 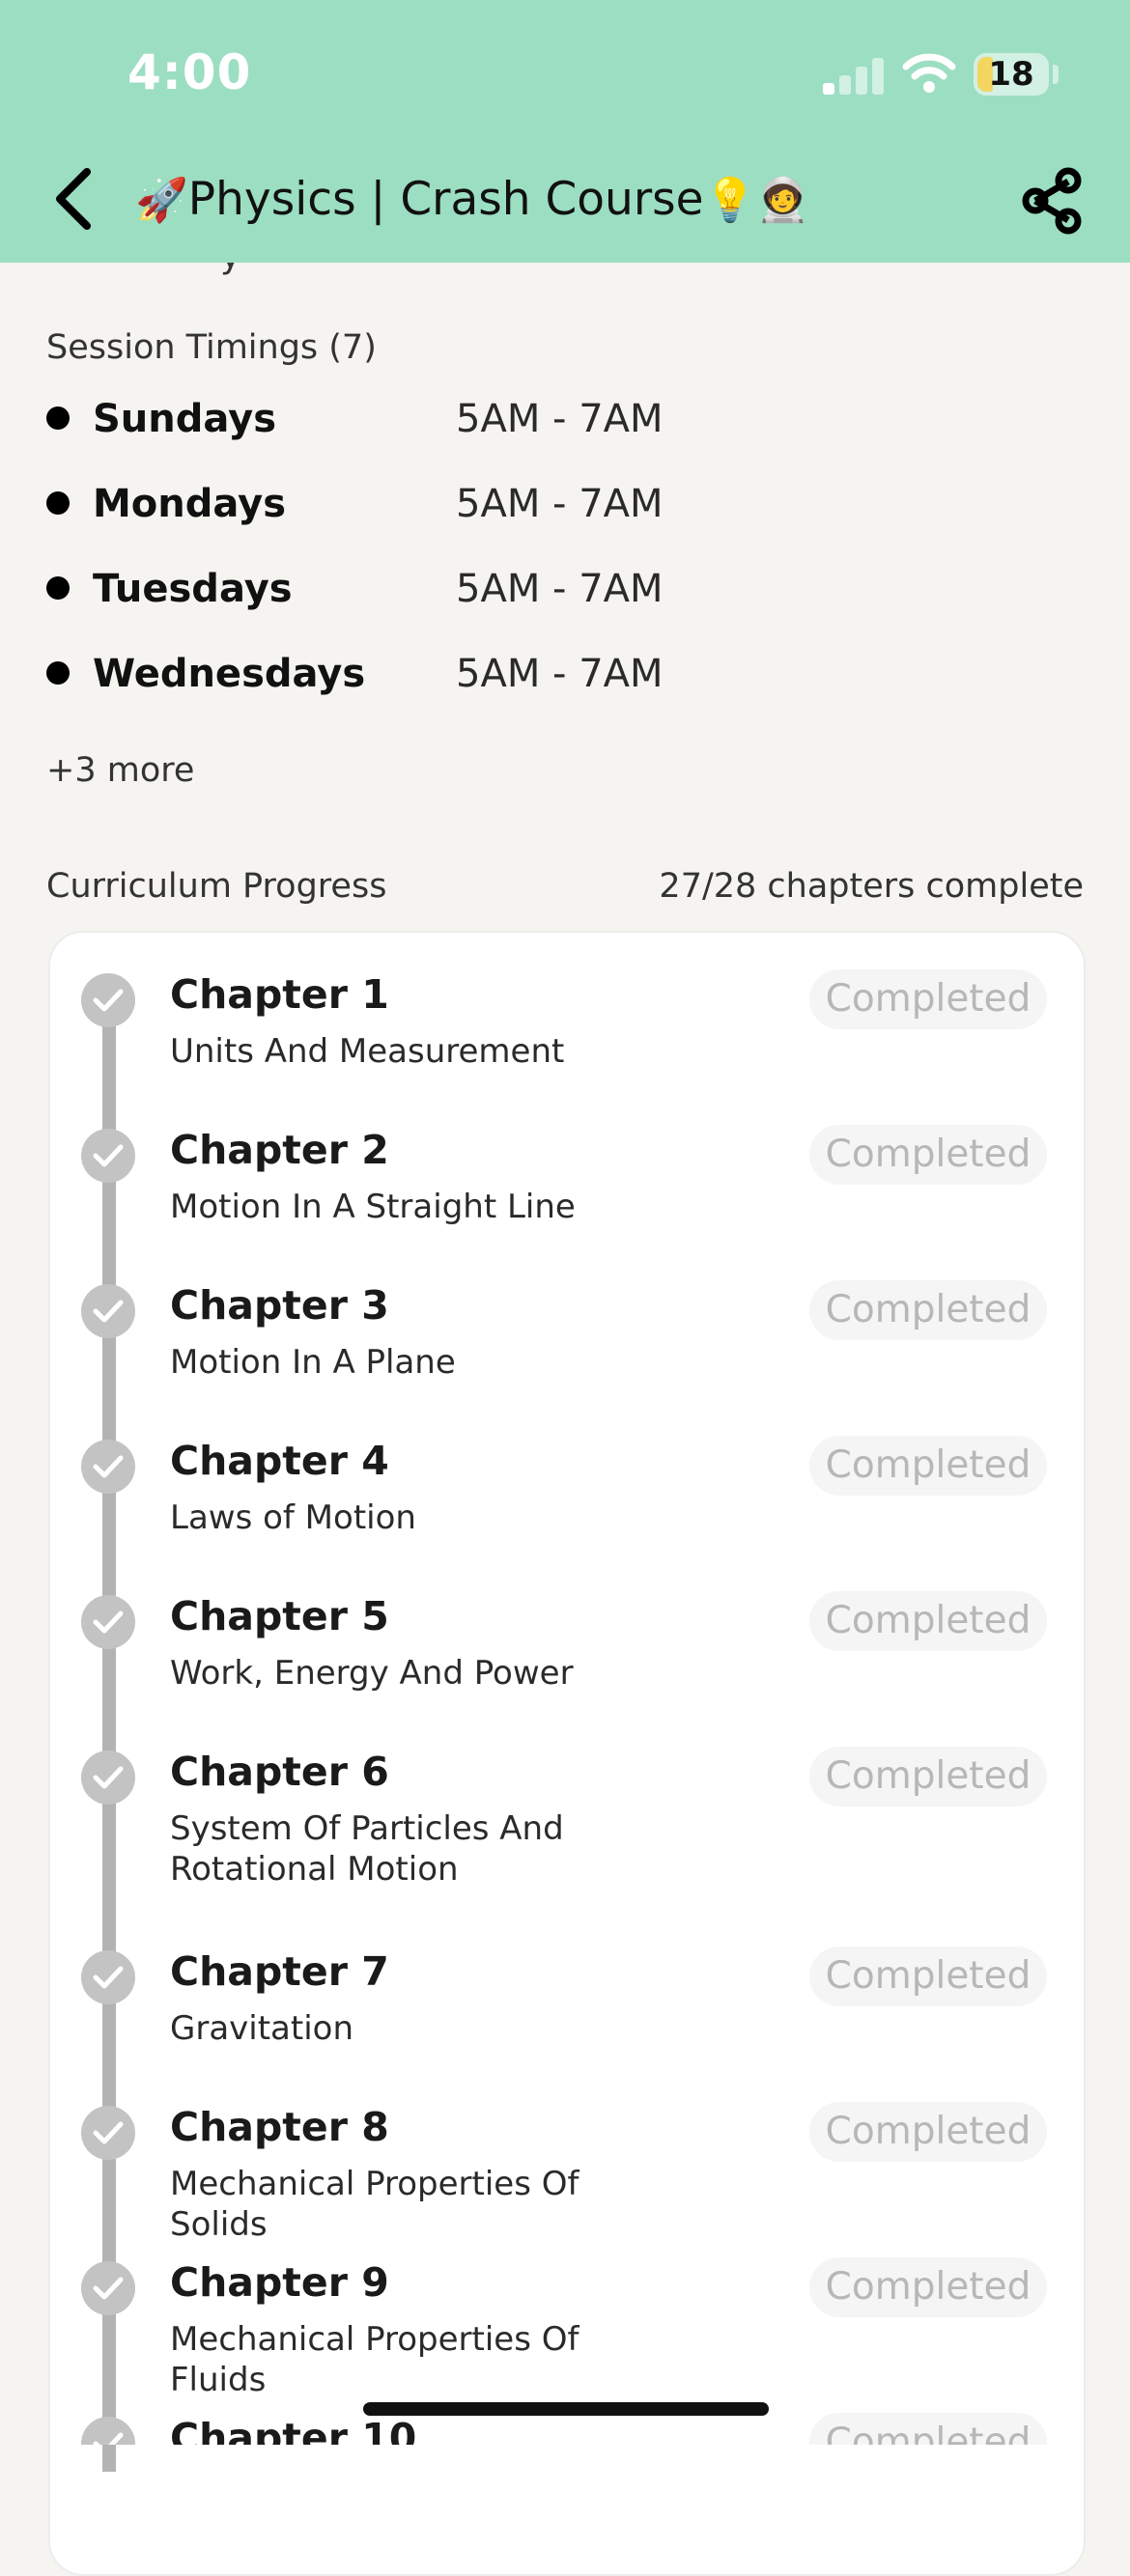 I want to click on chapter-title: Chapter 6, so click(x=280, y=1772).